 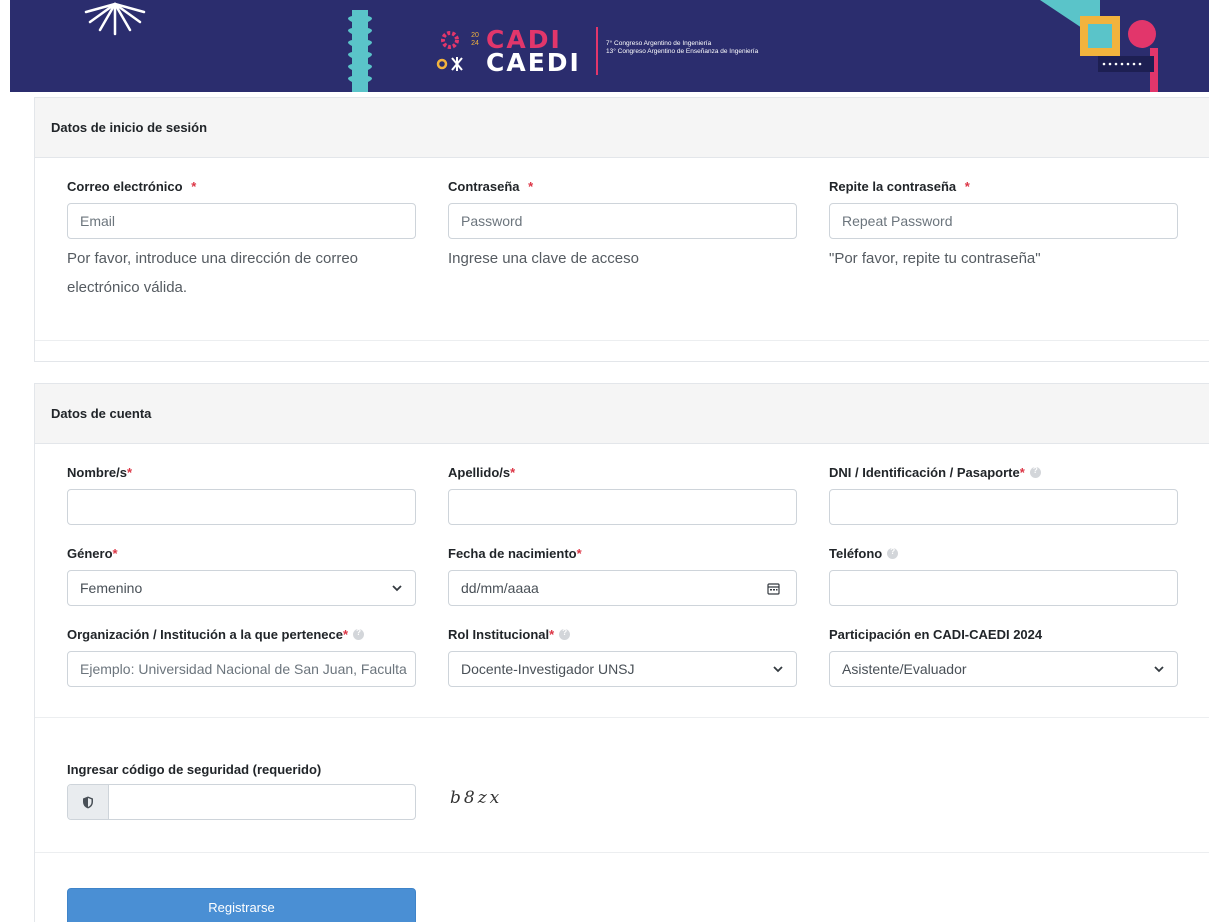 I want to click on logo-text-caedi: CAEDI, so click(x=533, y=62).